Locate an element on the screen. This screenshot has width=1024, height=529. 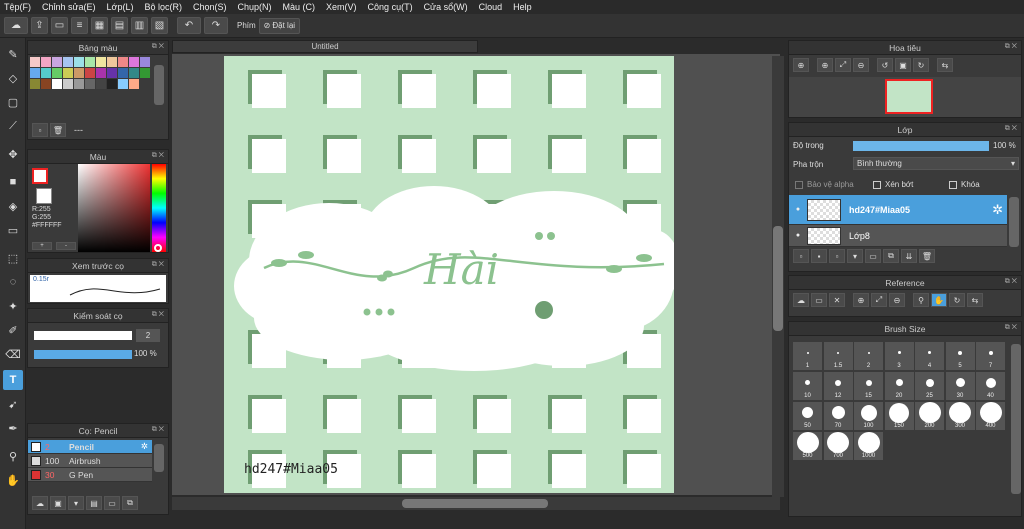
brush-size-cell: 30 is located at coordinates (960, 386).